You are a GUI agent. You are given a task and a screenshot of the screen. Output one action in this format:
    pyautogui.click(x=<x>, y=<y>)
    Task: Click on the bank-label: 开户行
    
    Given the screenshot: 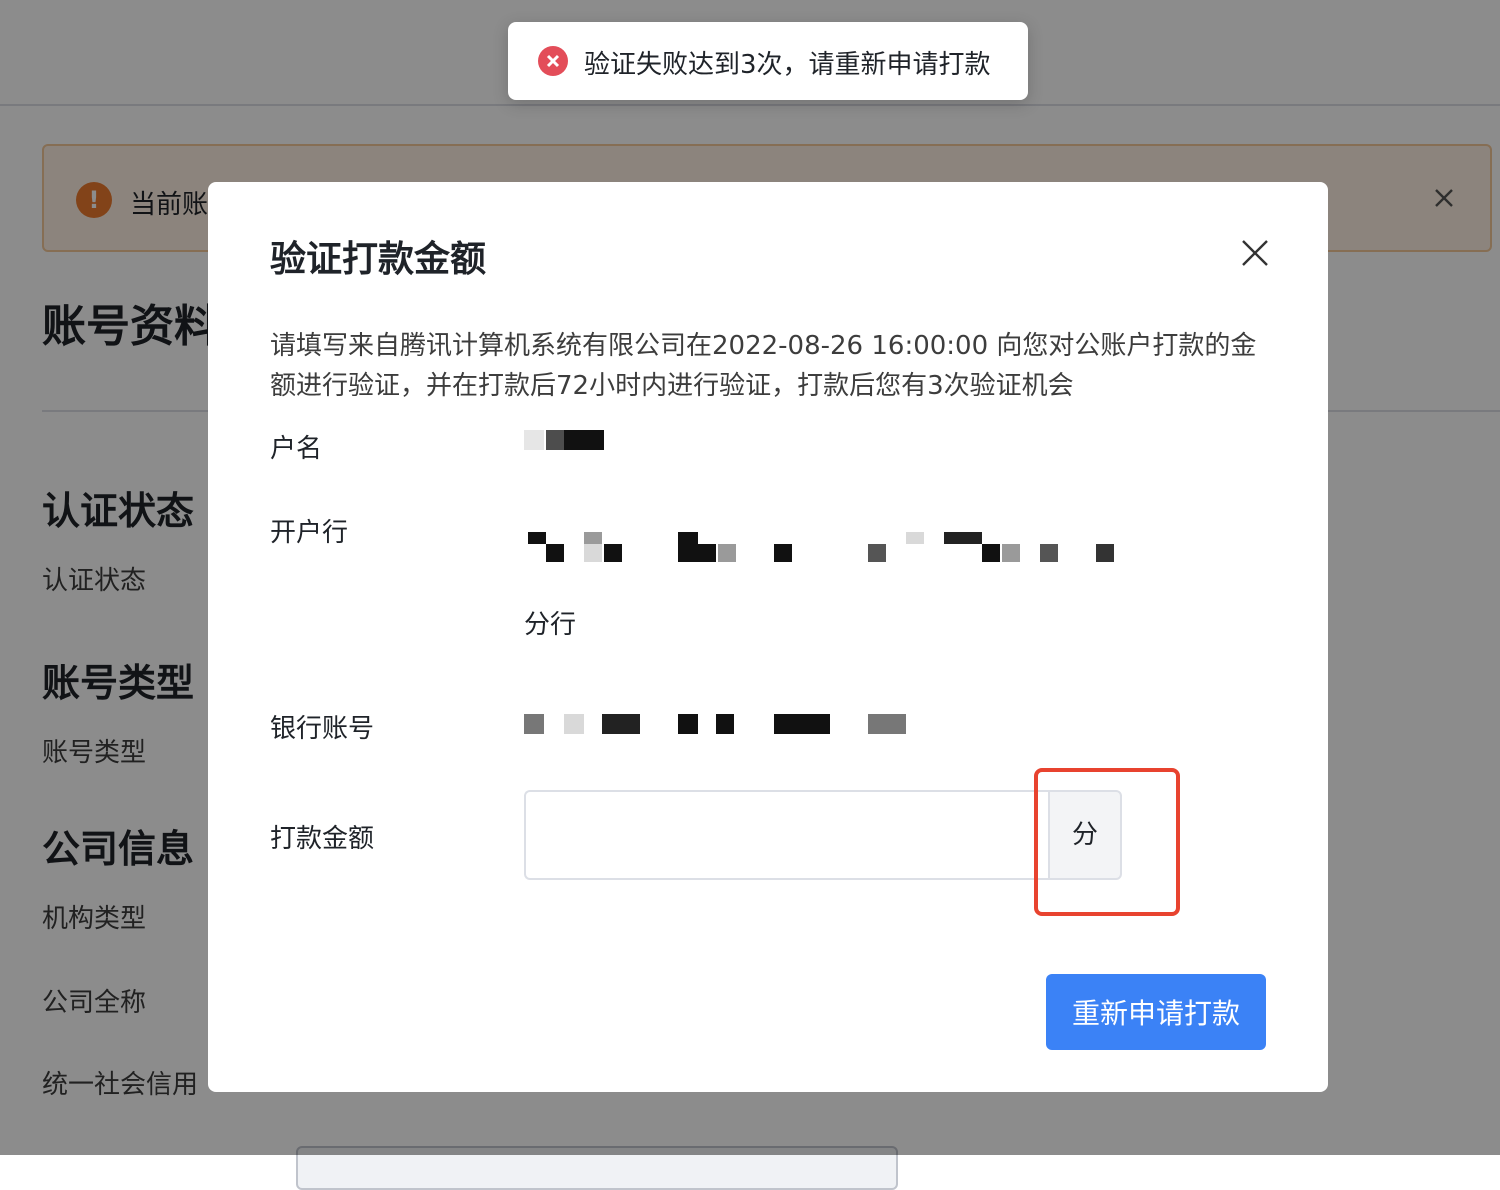 What is the action you would take?
    pyautogui.click(x=309, y=533)
    